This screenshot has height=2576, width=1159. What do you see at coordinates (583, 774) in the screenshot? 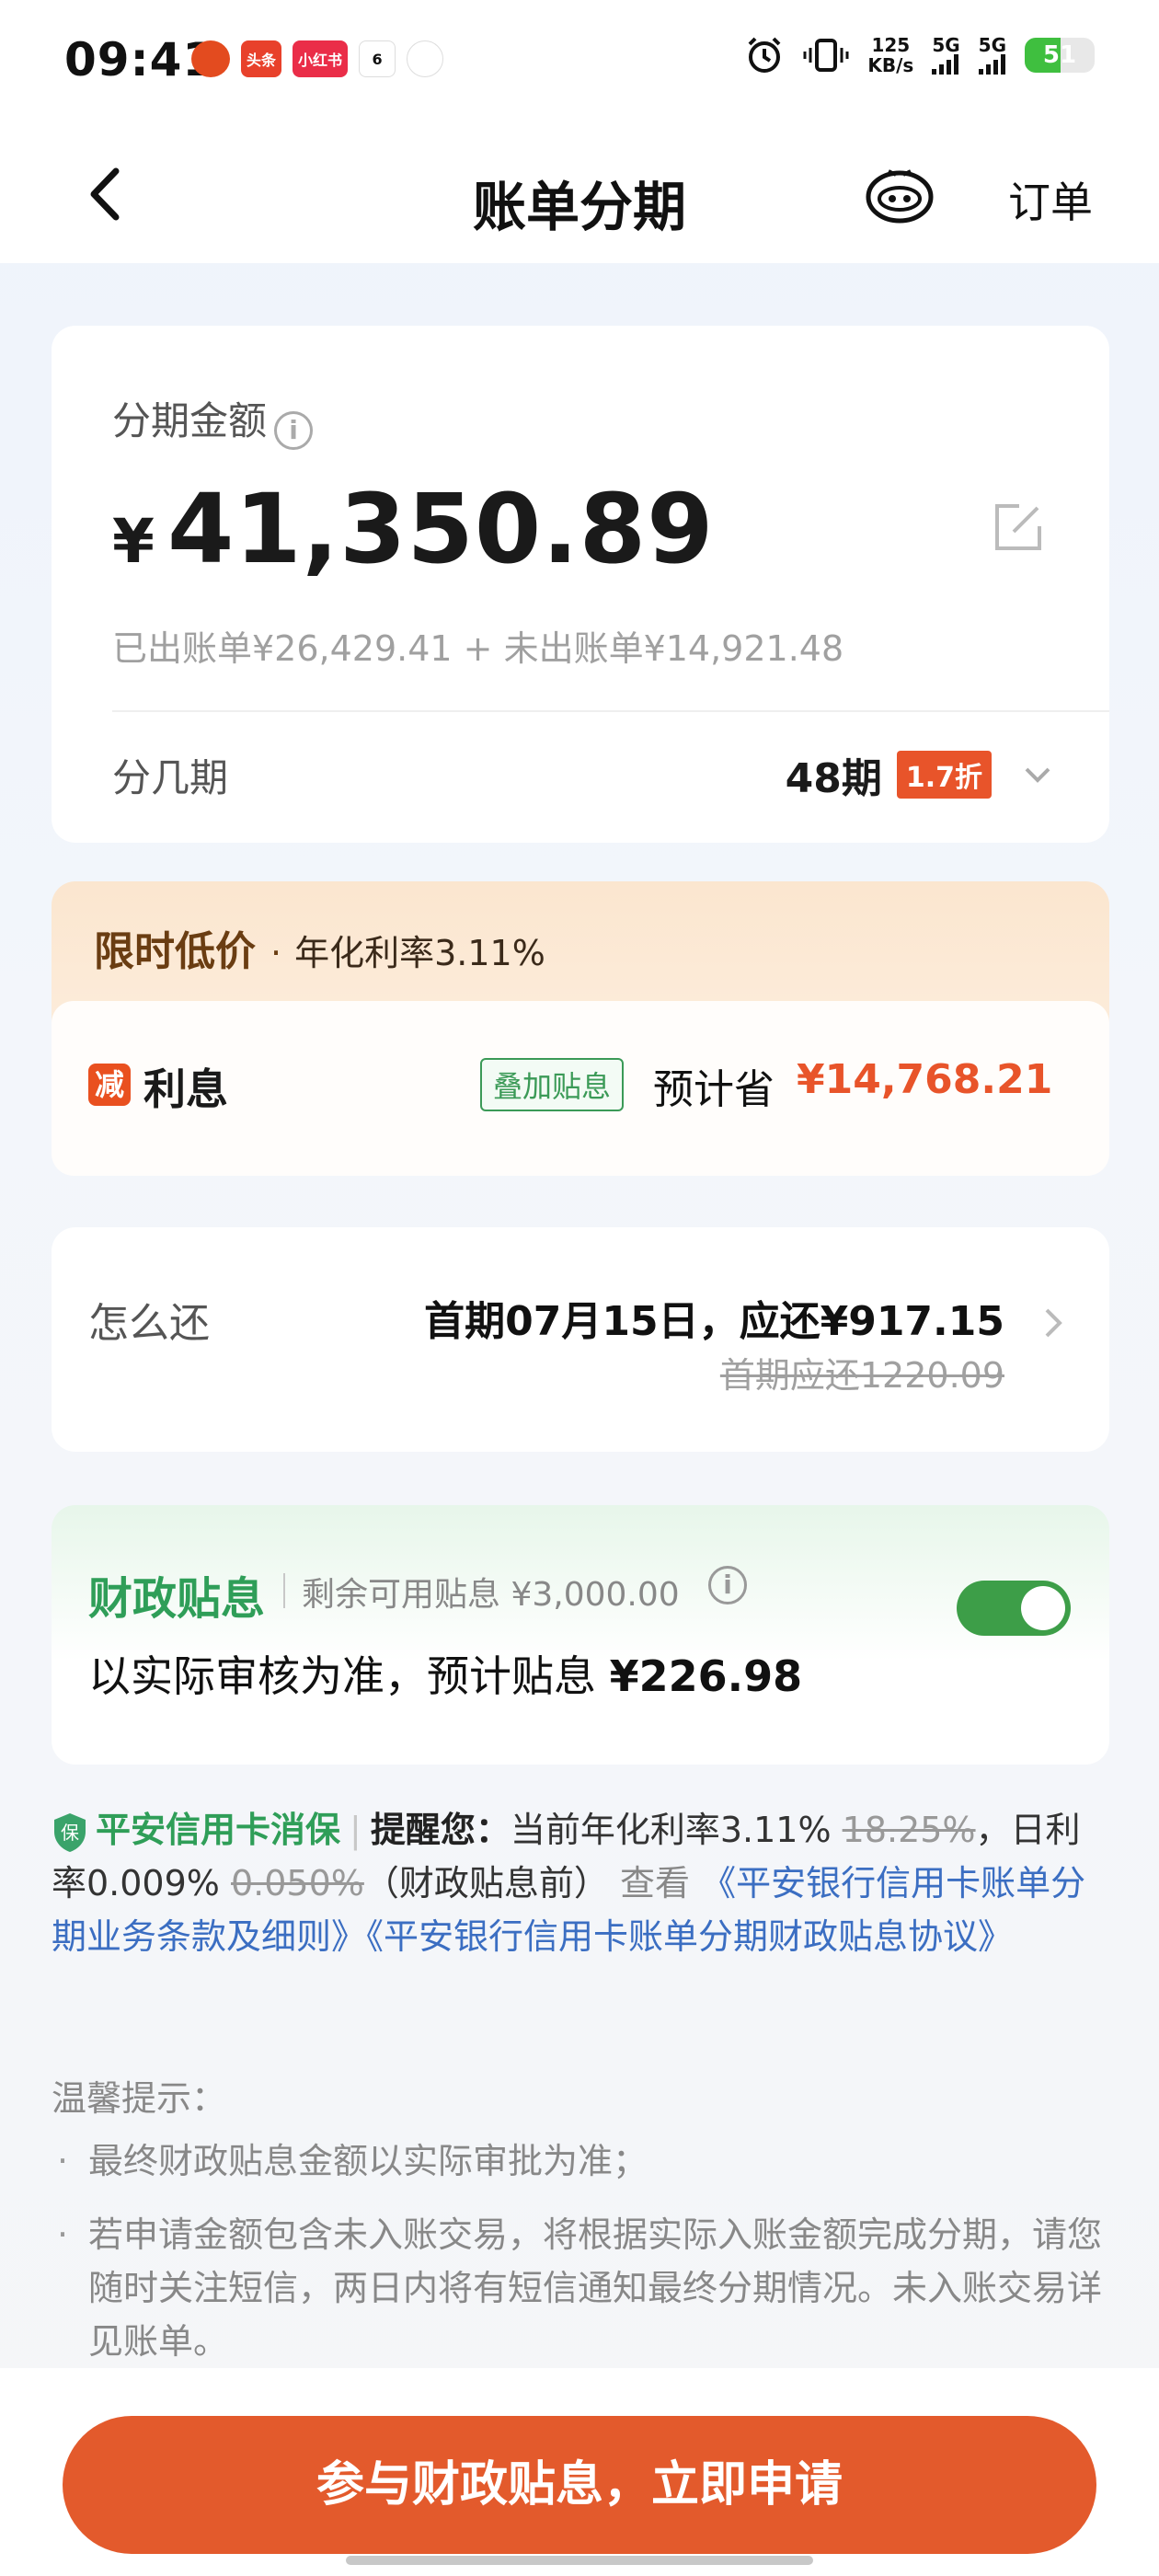
I see `terms-selector: 分几期 48期 1.7折` at bounding box center [583, 774].